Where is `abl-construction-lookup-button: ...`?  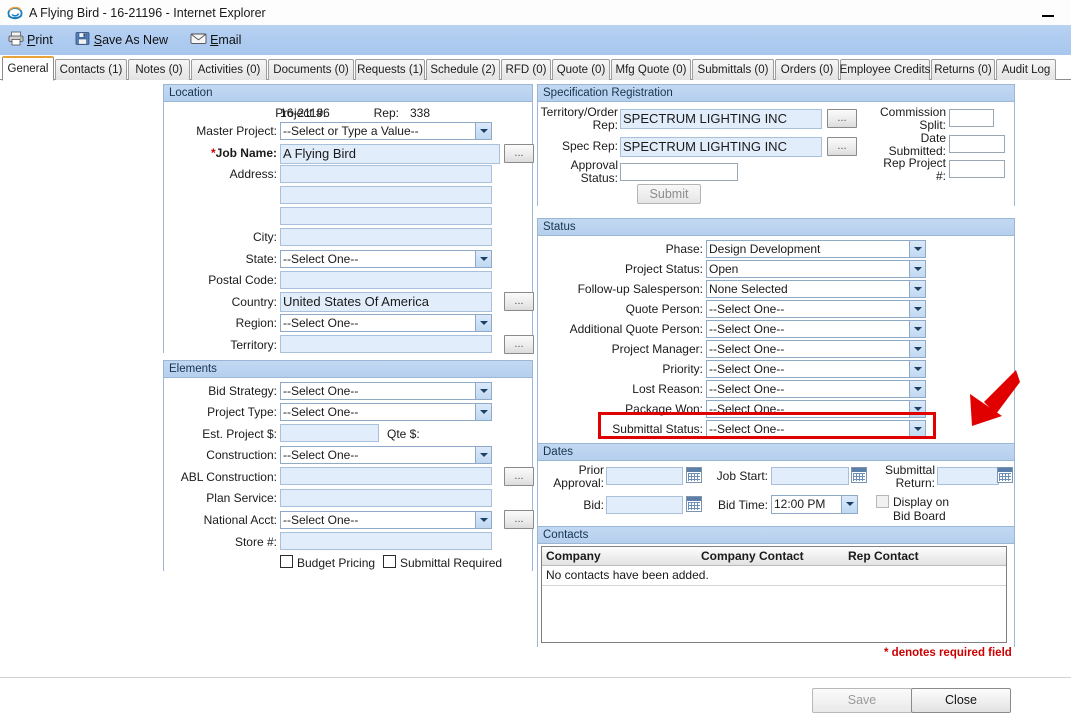 abl-construction-lookup-button: ... is located at coordinates (519, 476).